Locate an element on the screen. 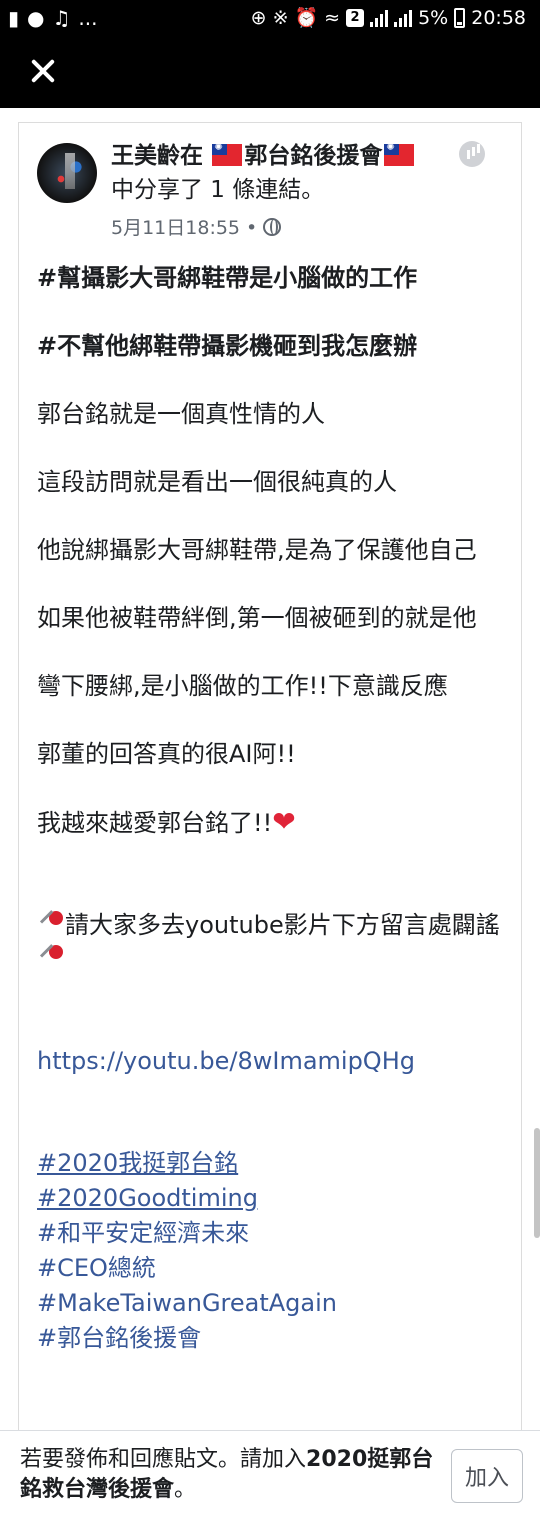 This screenshot has height=1520, width=540. share-action-text: 中分享了 1 條連結。 is located at coordinates (218, 190).